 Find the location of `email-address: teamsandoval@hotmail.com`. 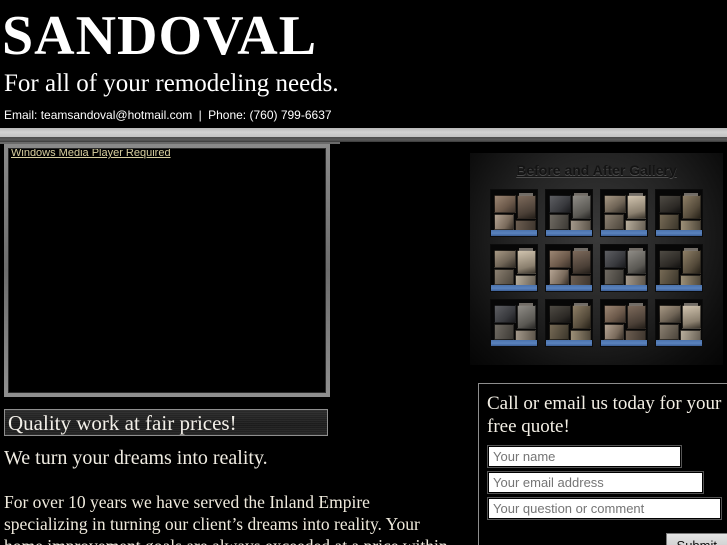

email-address: teamsandoval@hotmail.com is located at coordinates (117, 115).